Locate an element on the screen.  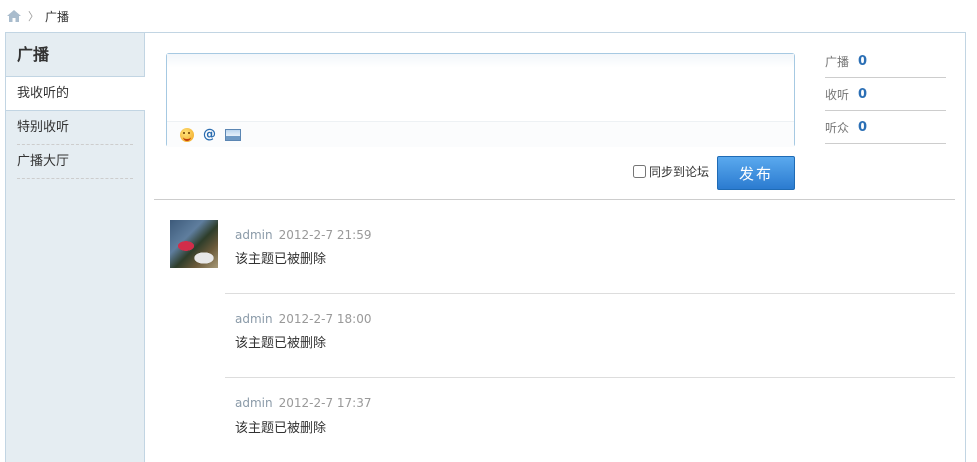
composer: @ is located at coordinates (480, 100).